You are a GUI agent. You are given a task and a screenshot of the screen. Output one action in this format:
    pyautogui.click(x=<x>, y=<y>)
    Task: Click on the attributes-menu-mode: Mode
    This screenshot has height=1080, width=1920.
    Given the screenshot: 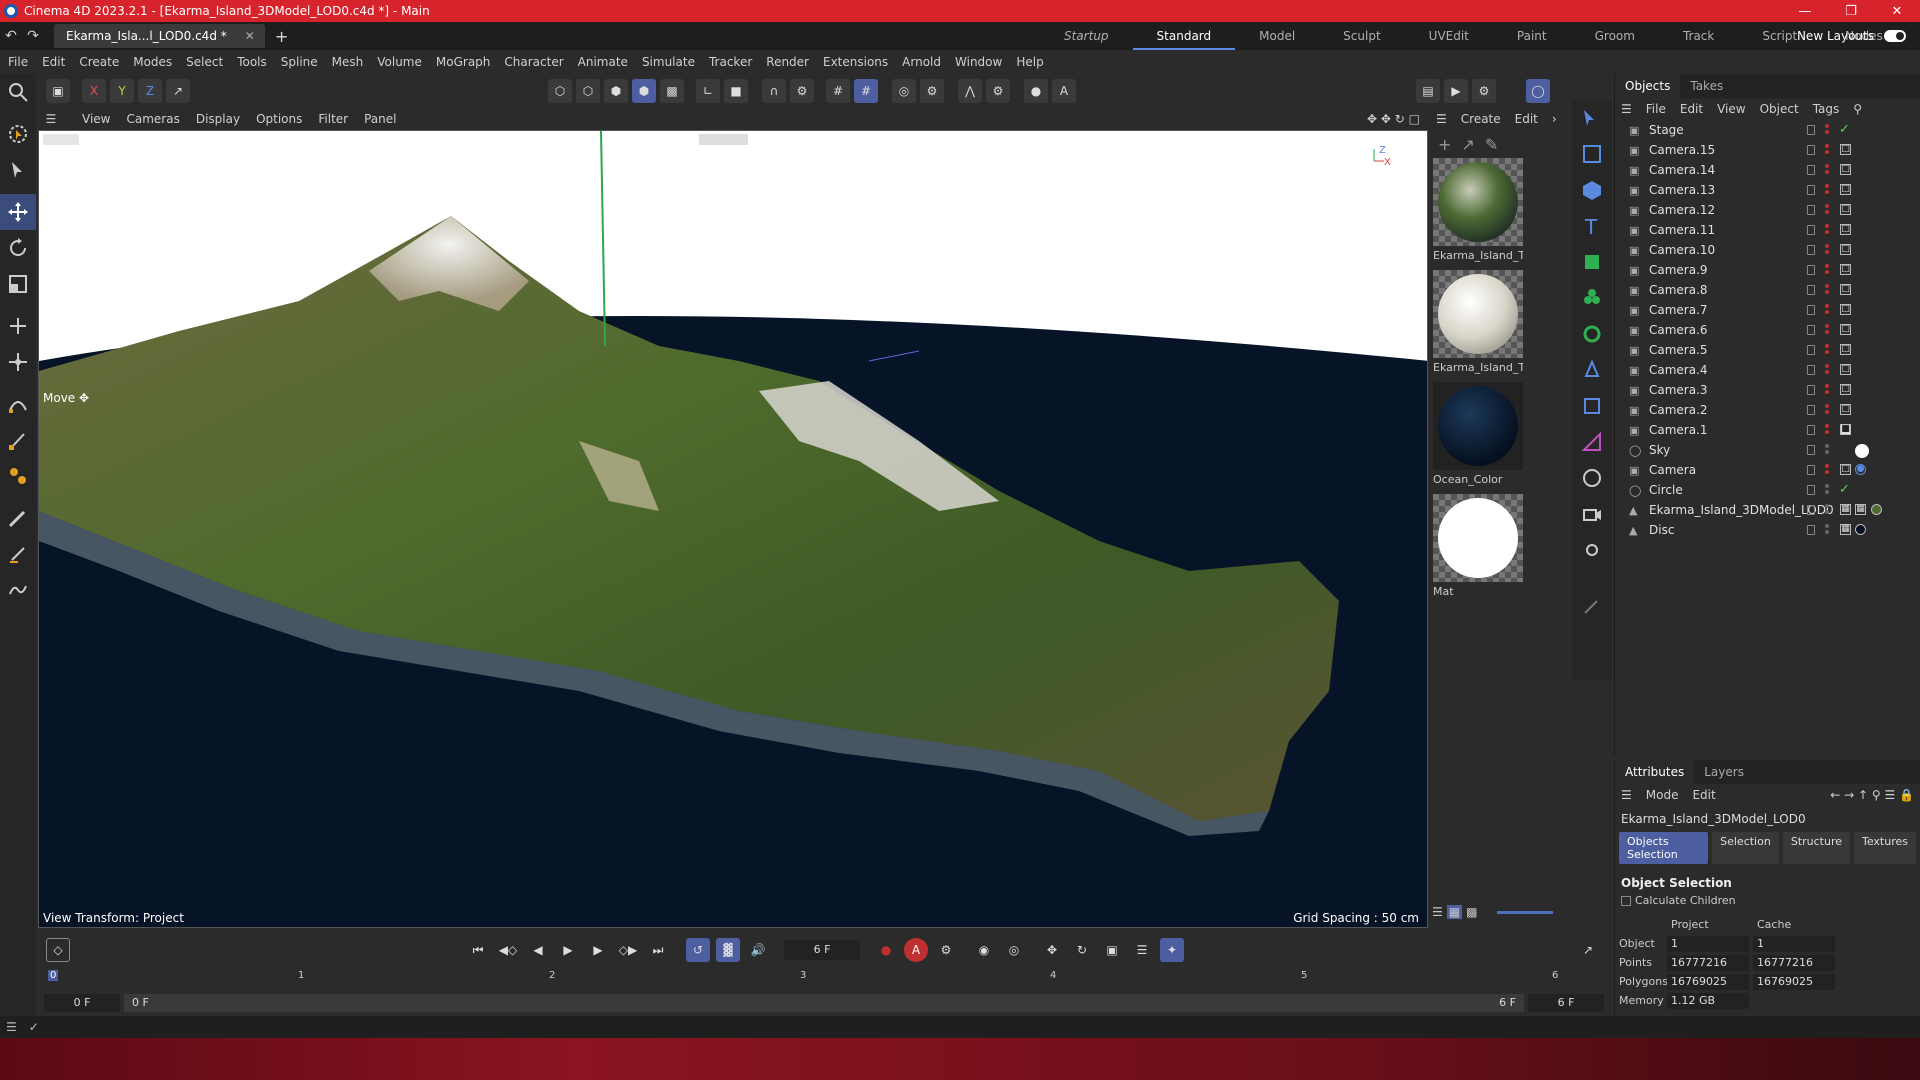 What is the action you would take?
    pyautogui.click(x=1662, y=795)
    